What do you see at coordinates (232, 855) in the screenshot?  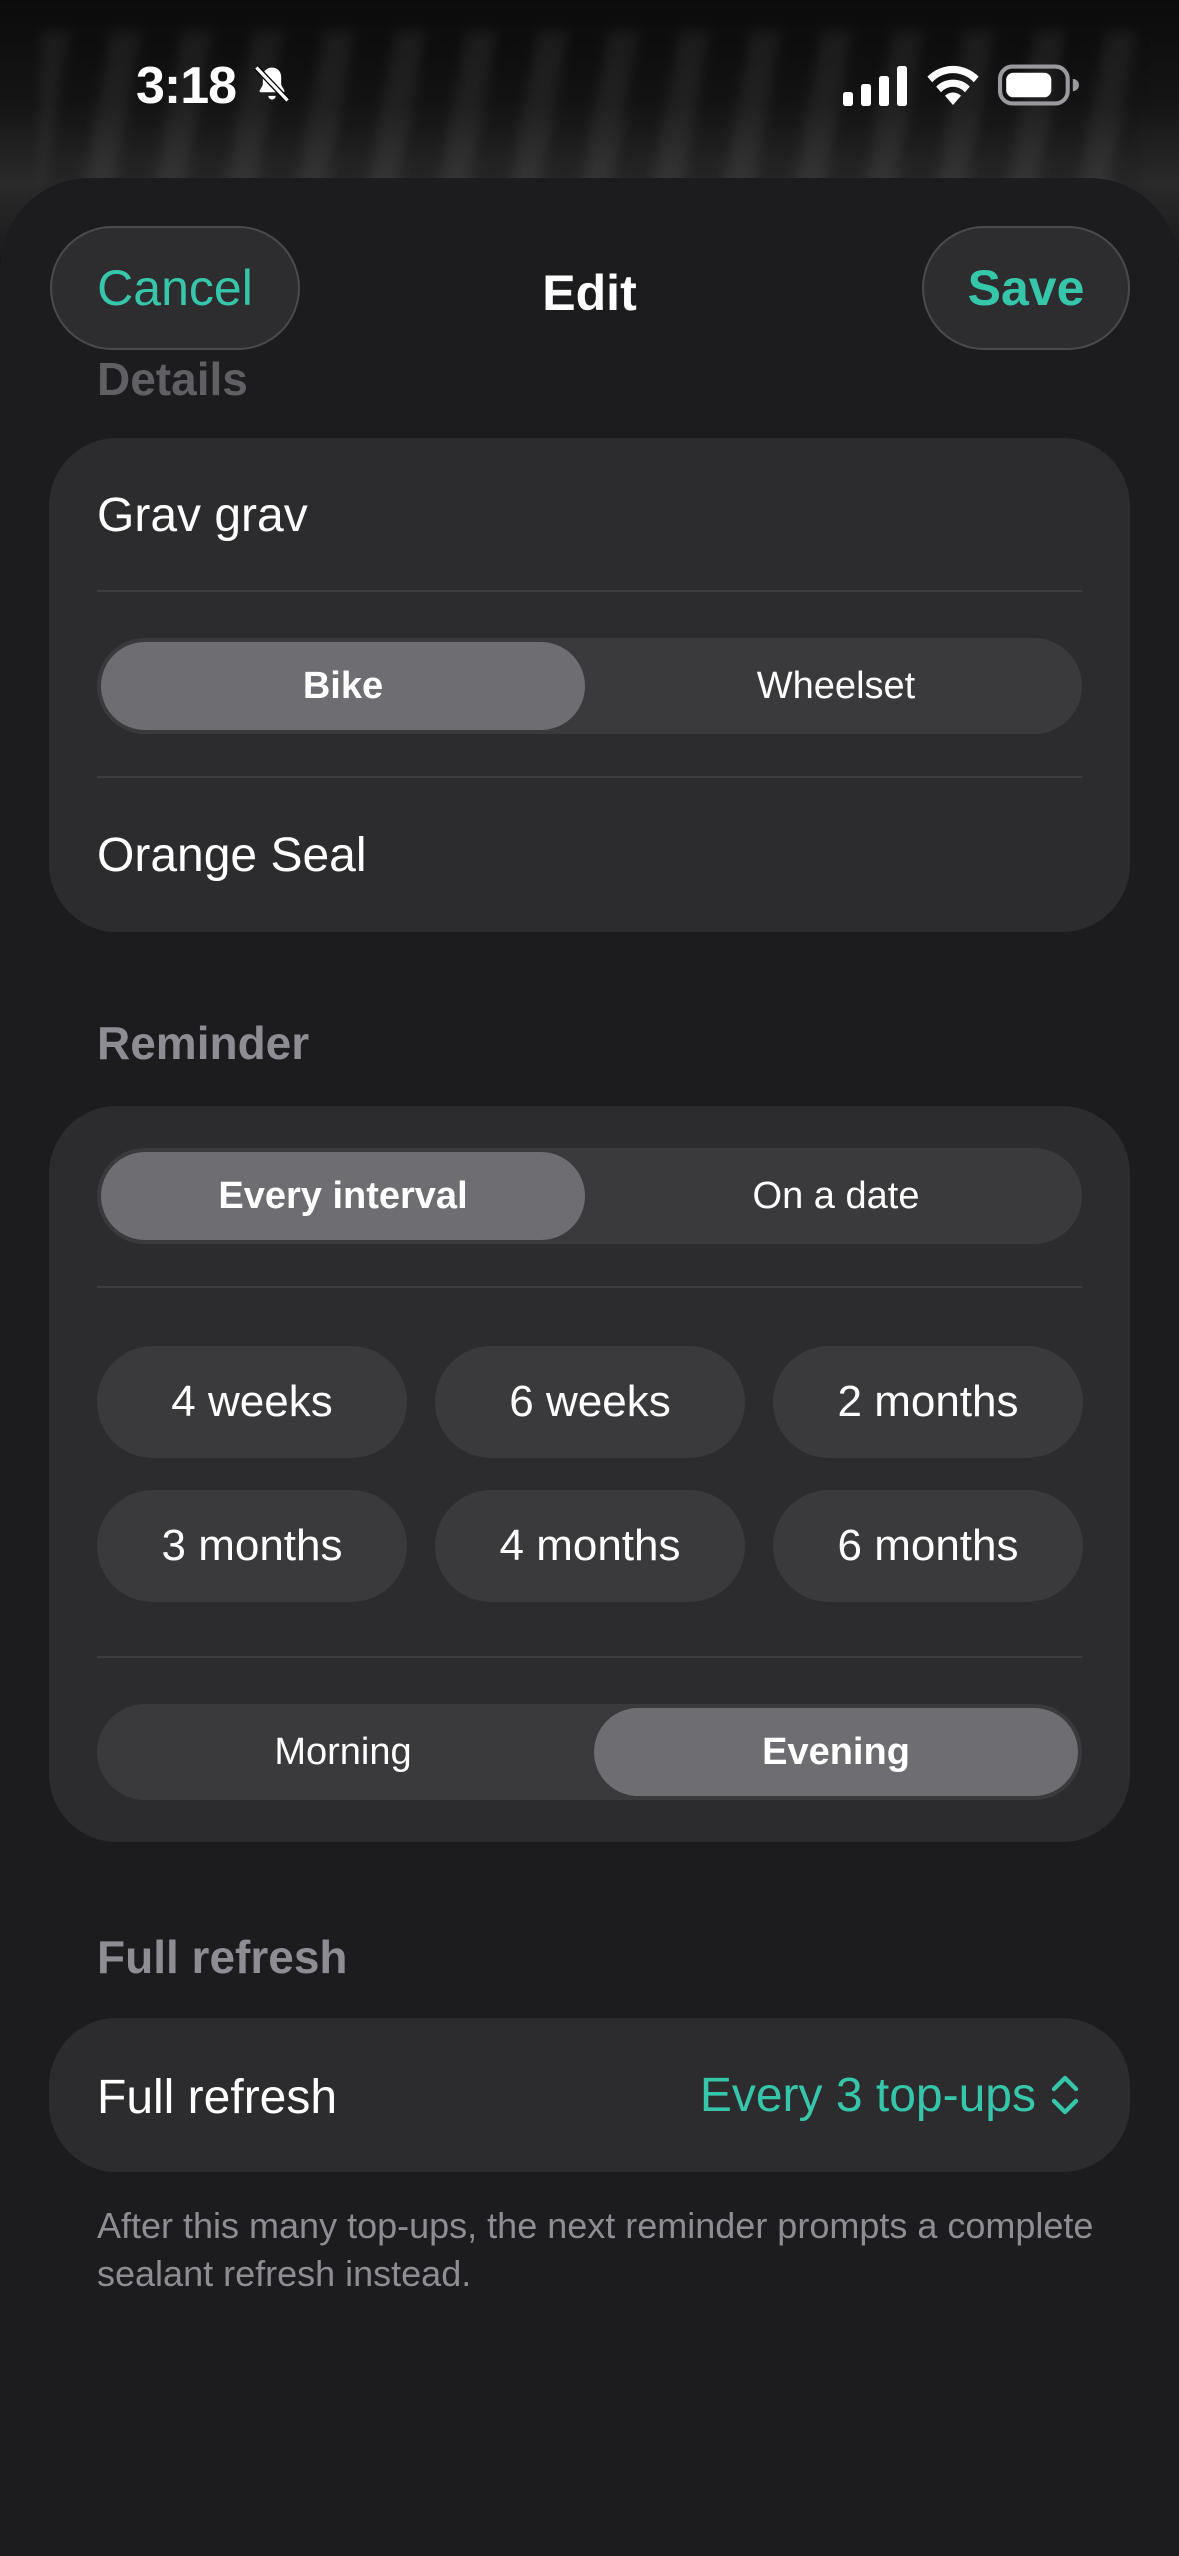 I see `sealant-field: Orange Seal` at bounding box center [232, 855].